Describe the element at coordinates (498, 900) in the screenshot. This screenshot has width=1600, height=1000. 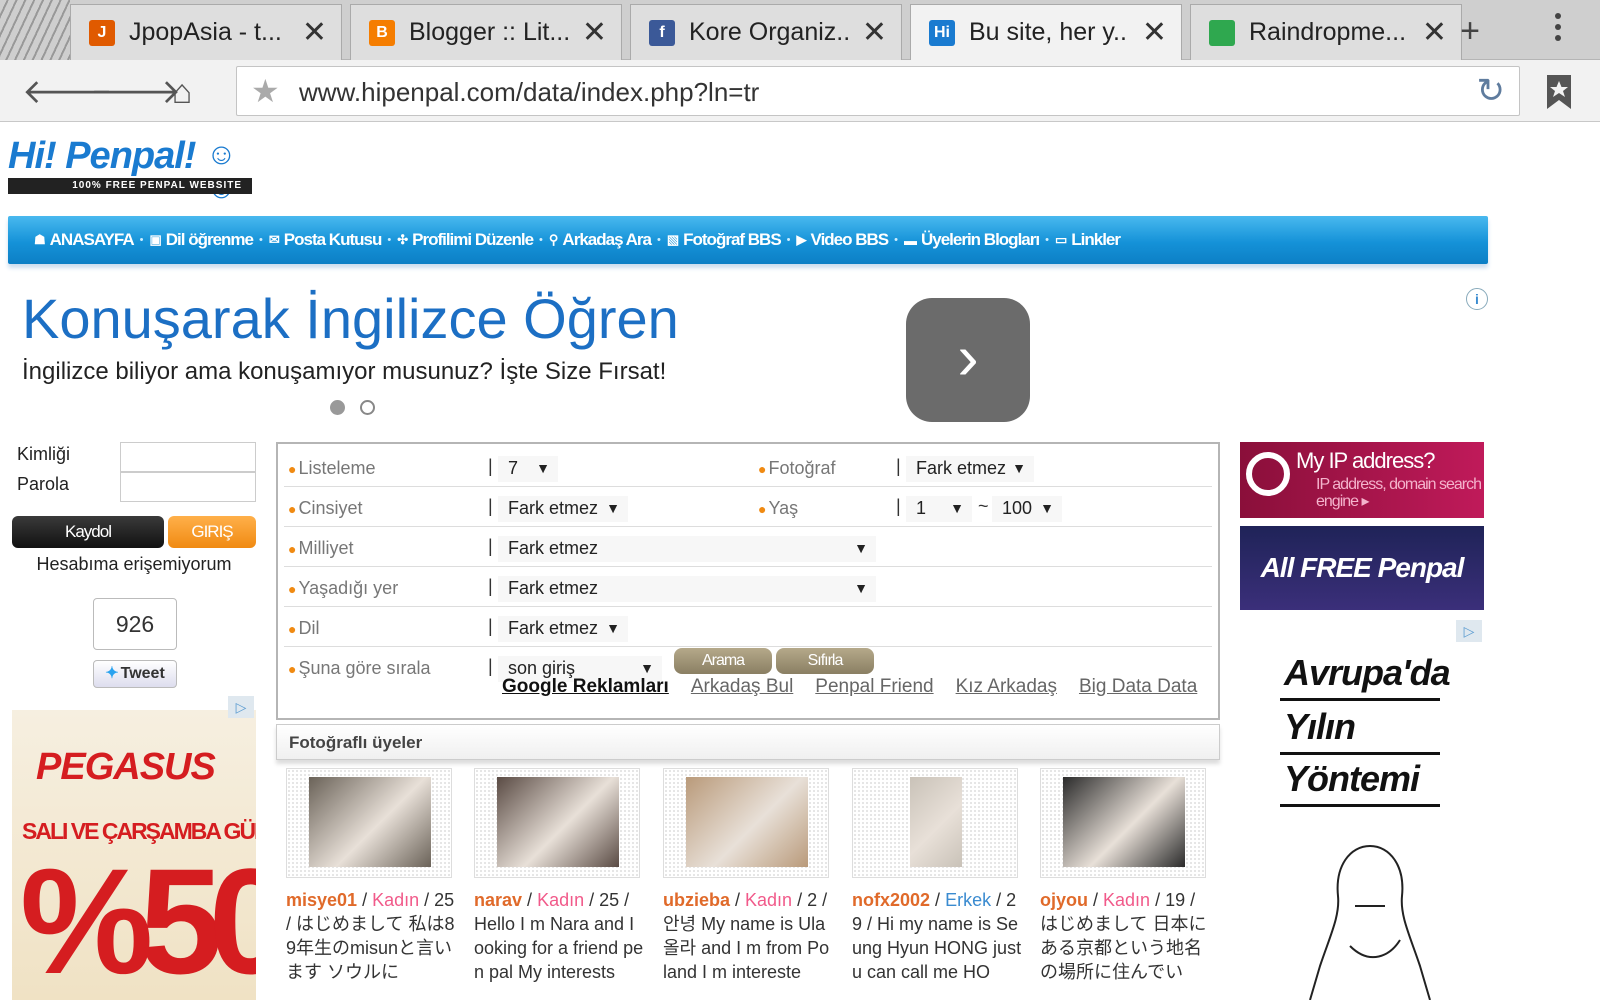
I see `member-name: narav` at that location.